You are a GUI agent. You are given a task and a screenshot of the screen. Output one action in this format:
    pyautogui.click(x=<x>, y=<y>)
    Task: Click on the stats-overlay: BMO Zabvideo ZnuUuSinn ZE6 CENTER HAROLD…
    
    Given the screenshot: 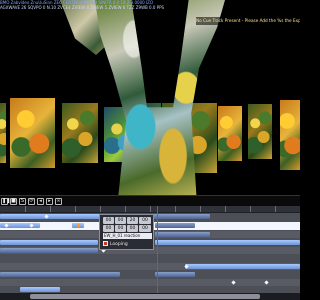 What is the action you would take?
    pyautogui.click(x=150, y=8)
    